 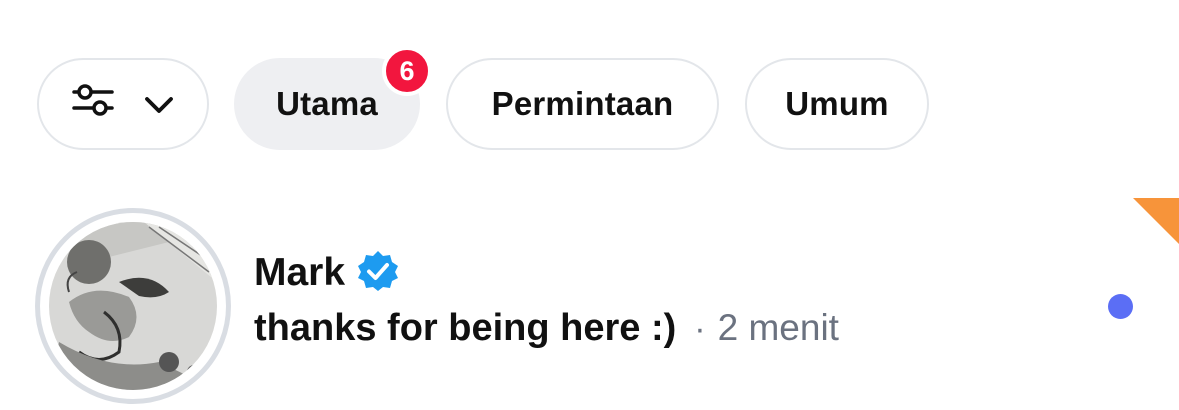 I want to click on tab-permintaan-label: Permintaan, so click(x=582, y=103).